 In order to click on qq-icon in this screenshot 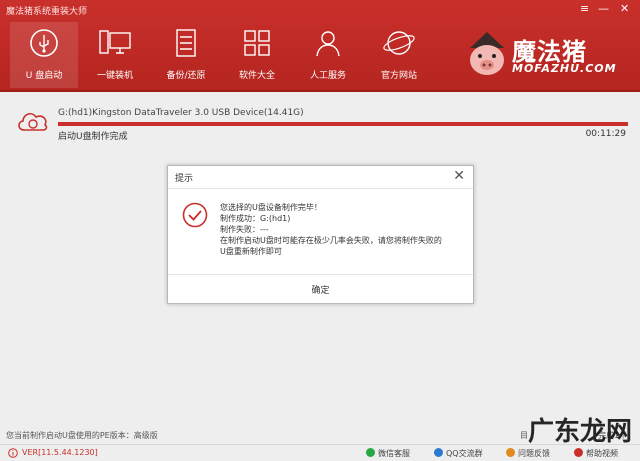, I will do `click(438, 452)`.